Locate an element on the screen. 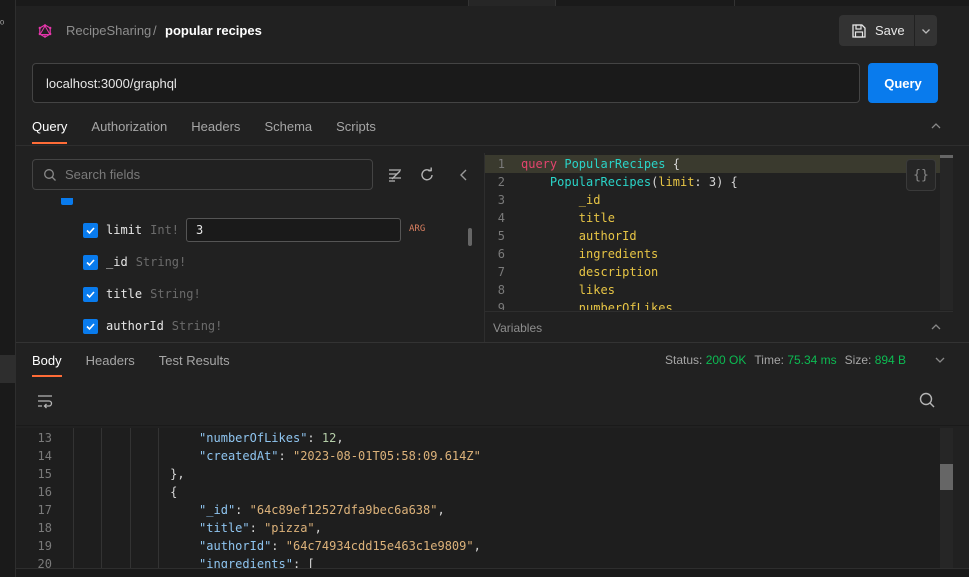  code-text: "ingredients": [ is located at coordinates (257, 562).